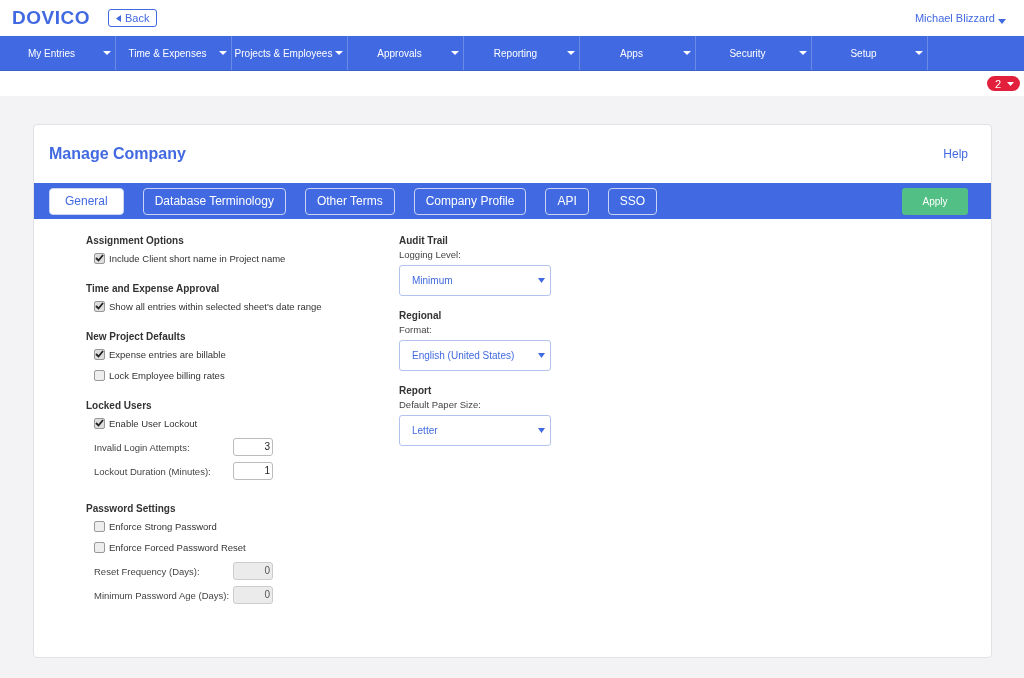  What do you see at coordinates (349, 201) in the screenshot?
I see `tab: Other Terms` at bounding box center [349, 201].